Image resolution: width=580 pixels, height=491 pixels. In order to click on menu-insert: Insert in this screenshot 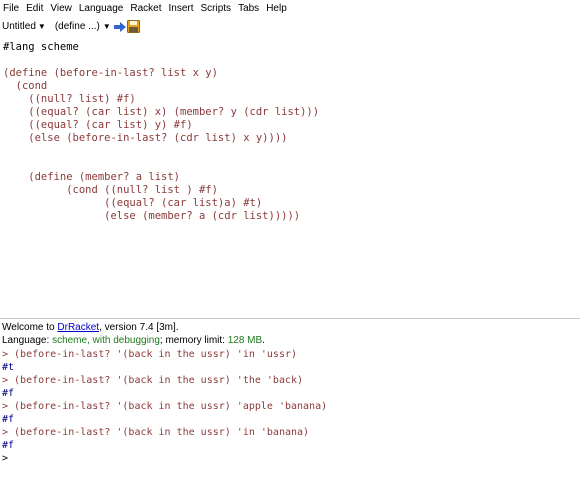, I will do `click(180, 8)`.